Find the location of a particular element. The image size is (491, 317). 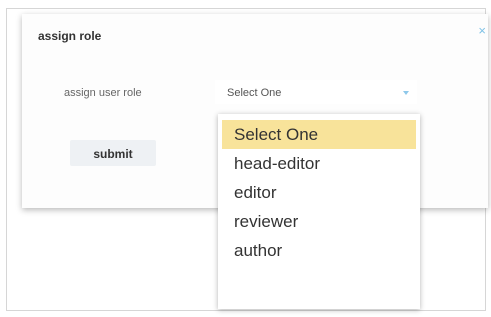

role-select: Select One is located at coordinates (316, 92).